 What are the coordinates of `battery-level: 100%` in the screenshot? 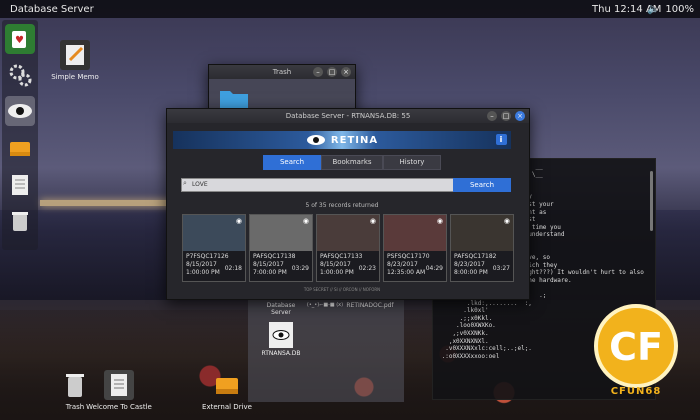 It's located at (679, 9).